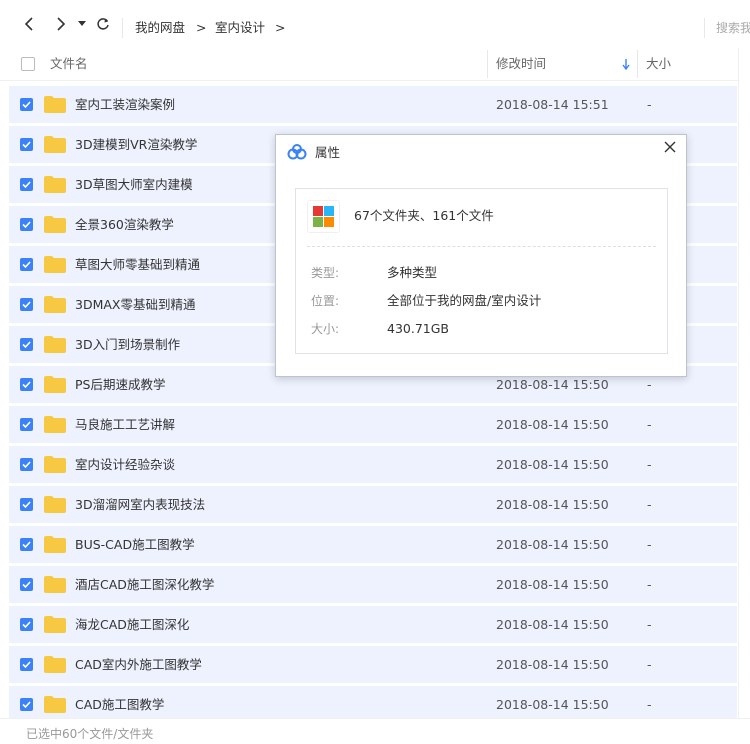 The image size is (750, 744). Describe the element at coordinates (373, 624) in the screenshot. I see `table-row: 海龙CAD施工图深化 2018-08-14 15:50 -` at that location.